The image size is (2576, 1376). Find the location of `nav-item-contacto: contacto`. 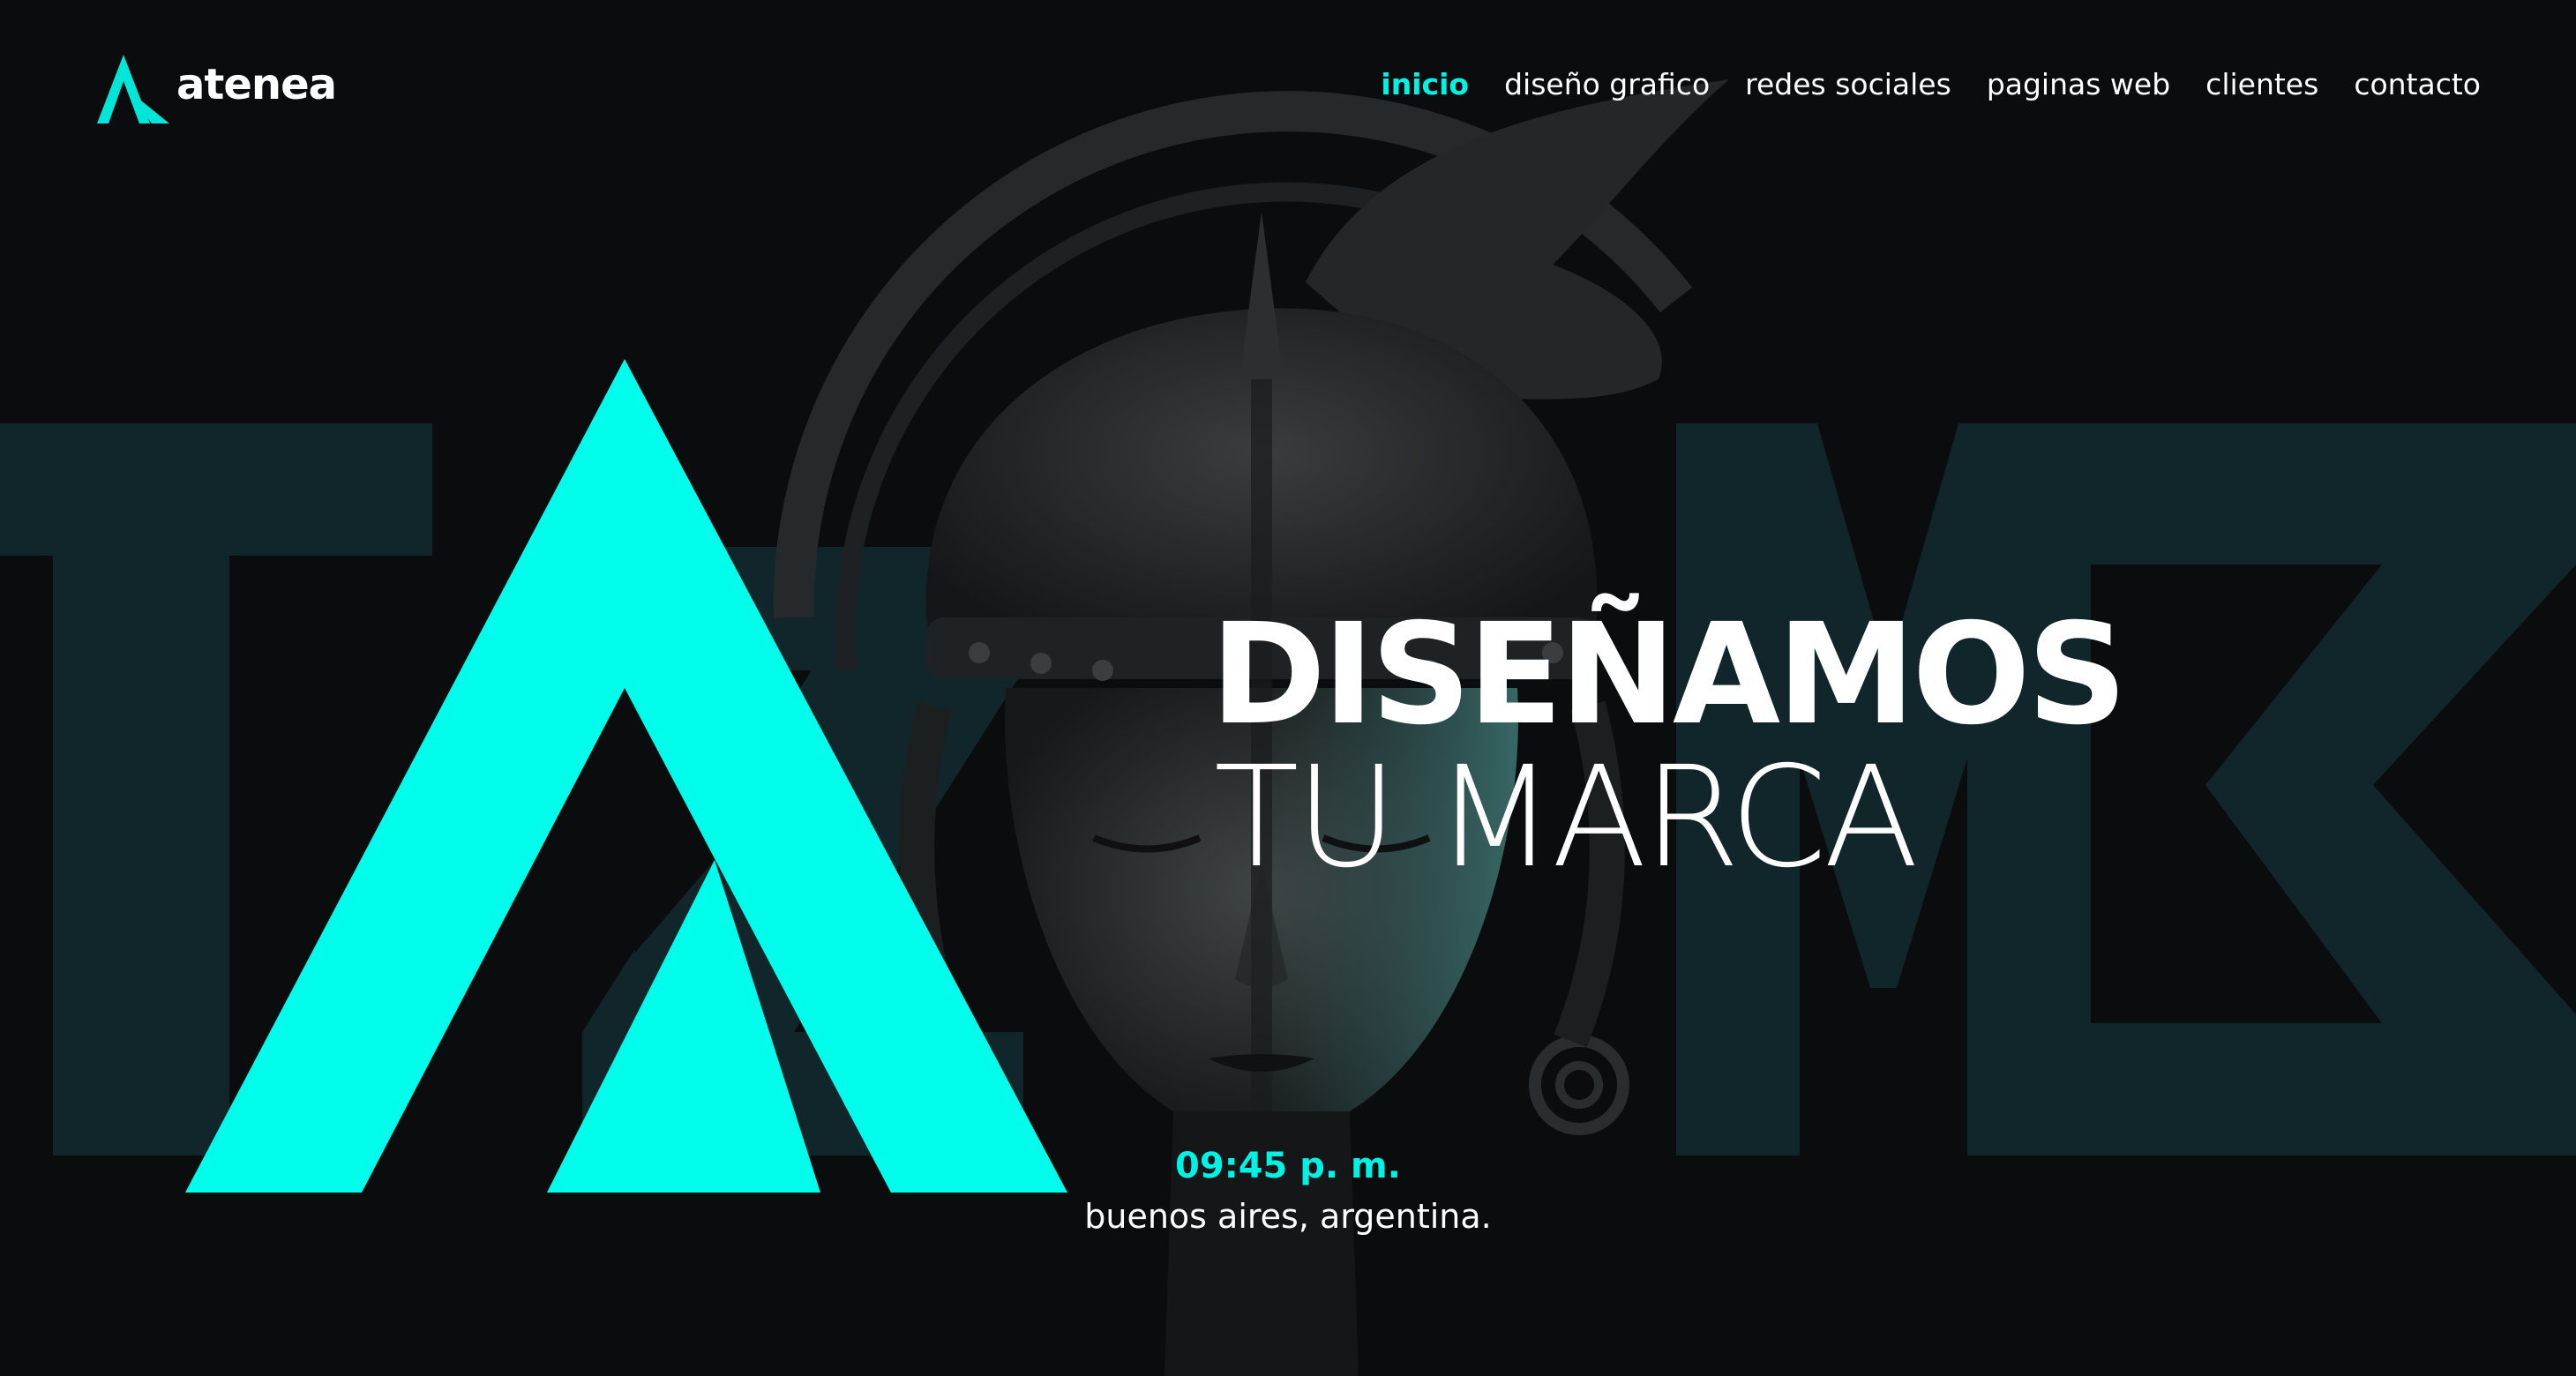

nav-item-contacto: contacto is located at coordinates (2418, 84).